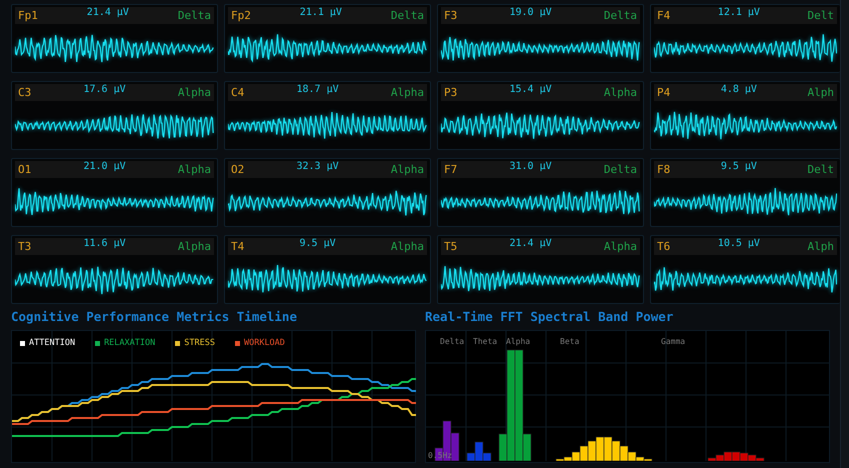 The width and height of the screenshot is (849, 468). Describe the element at coordinates (52, 343) in the screenshot. I see `legend-label: ATTENTION` at that location.